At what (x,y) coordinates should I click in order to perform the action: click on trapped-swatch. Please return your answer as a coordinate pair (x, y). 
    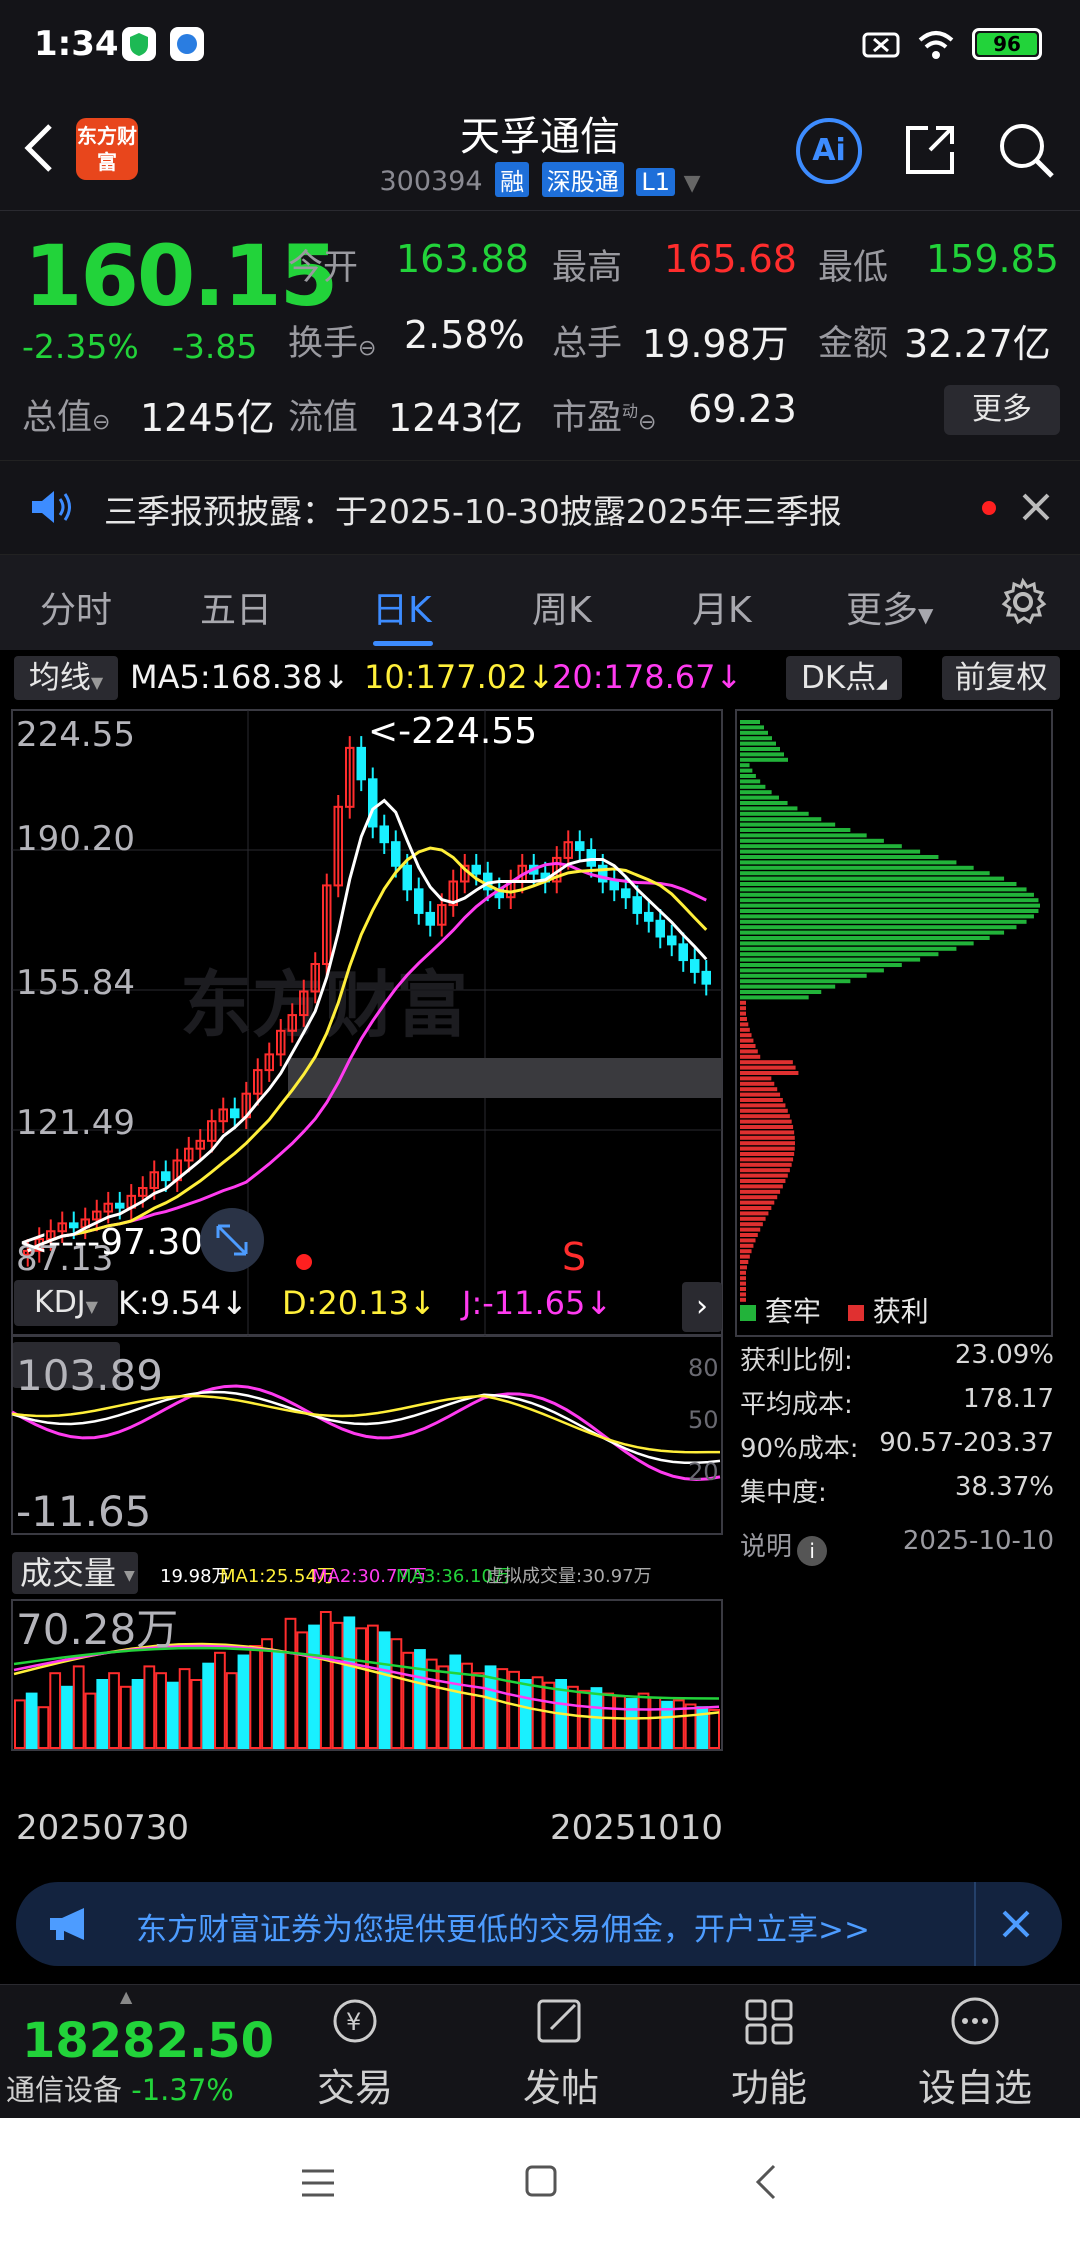
    Looking at the image, I should click on (748, 1313).